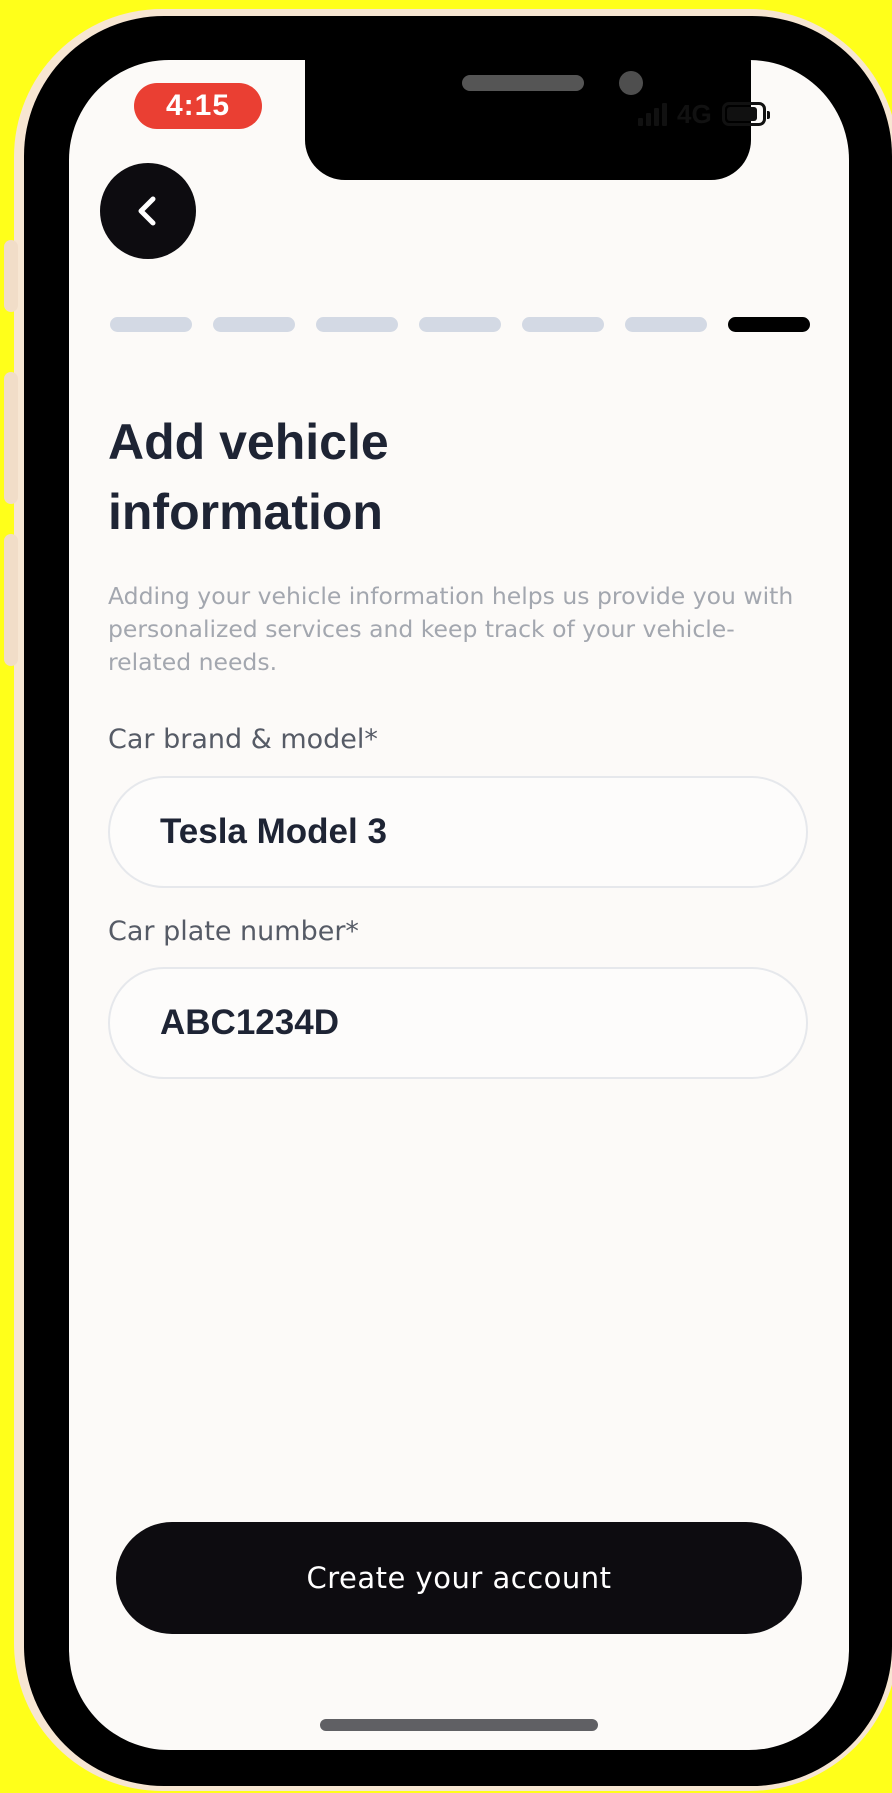  I want to click on plate-number-value: ABC1234D, so click(249, 1022).